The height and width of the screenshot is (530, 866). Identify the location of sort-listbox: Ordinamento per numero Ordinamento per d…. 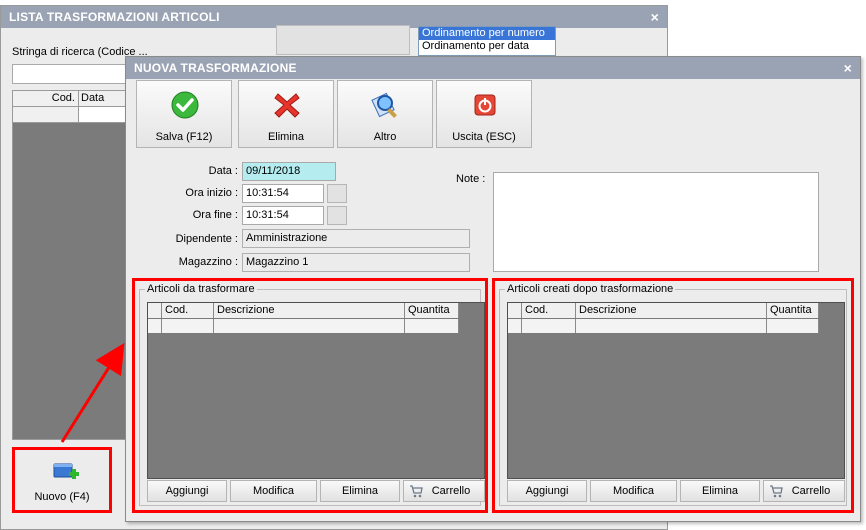
(487, 41).